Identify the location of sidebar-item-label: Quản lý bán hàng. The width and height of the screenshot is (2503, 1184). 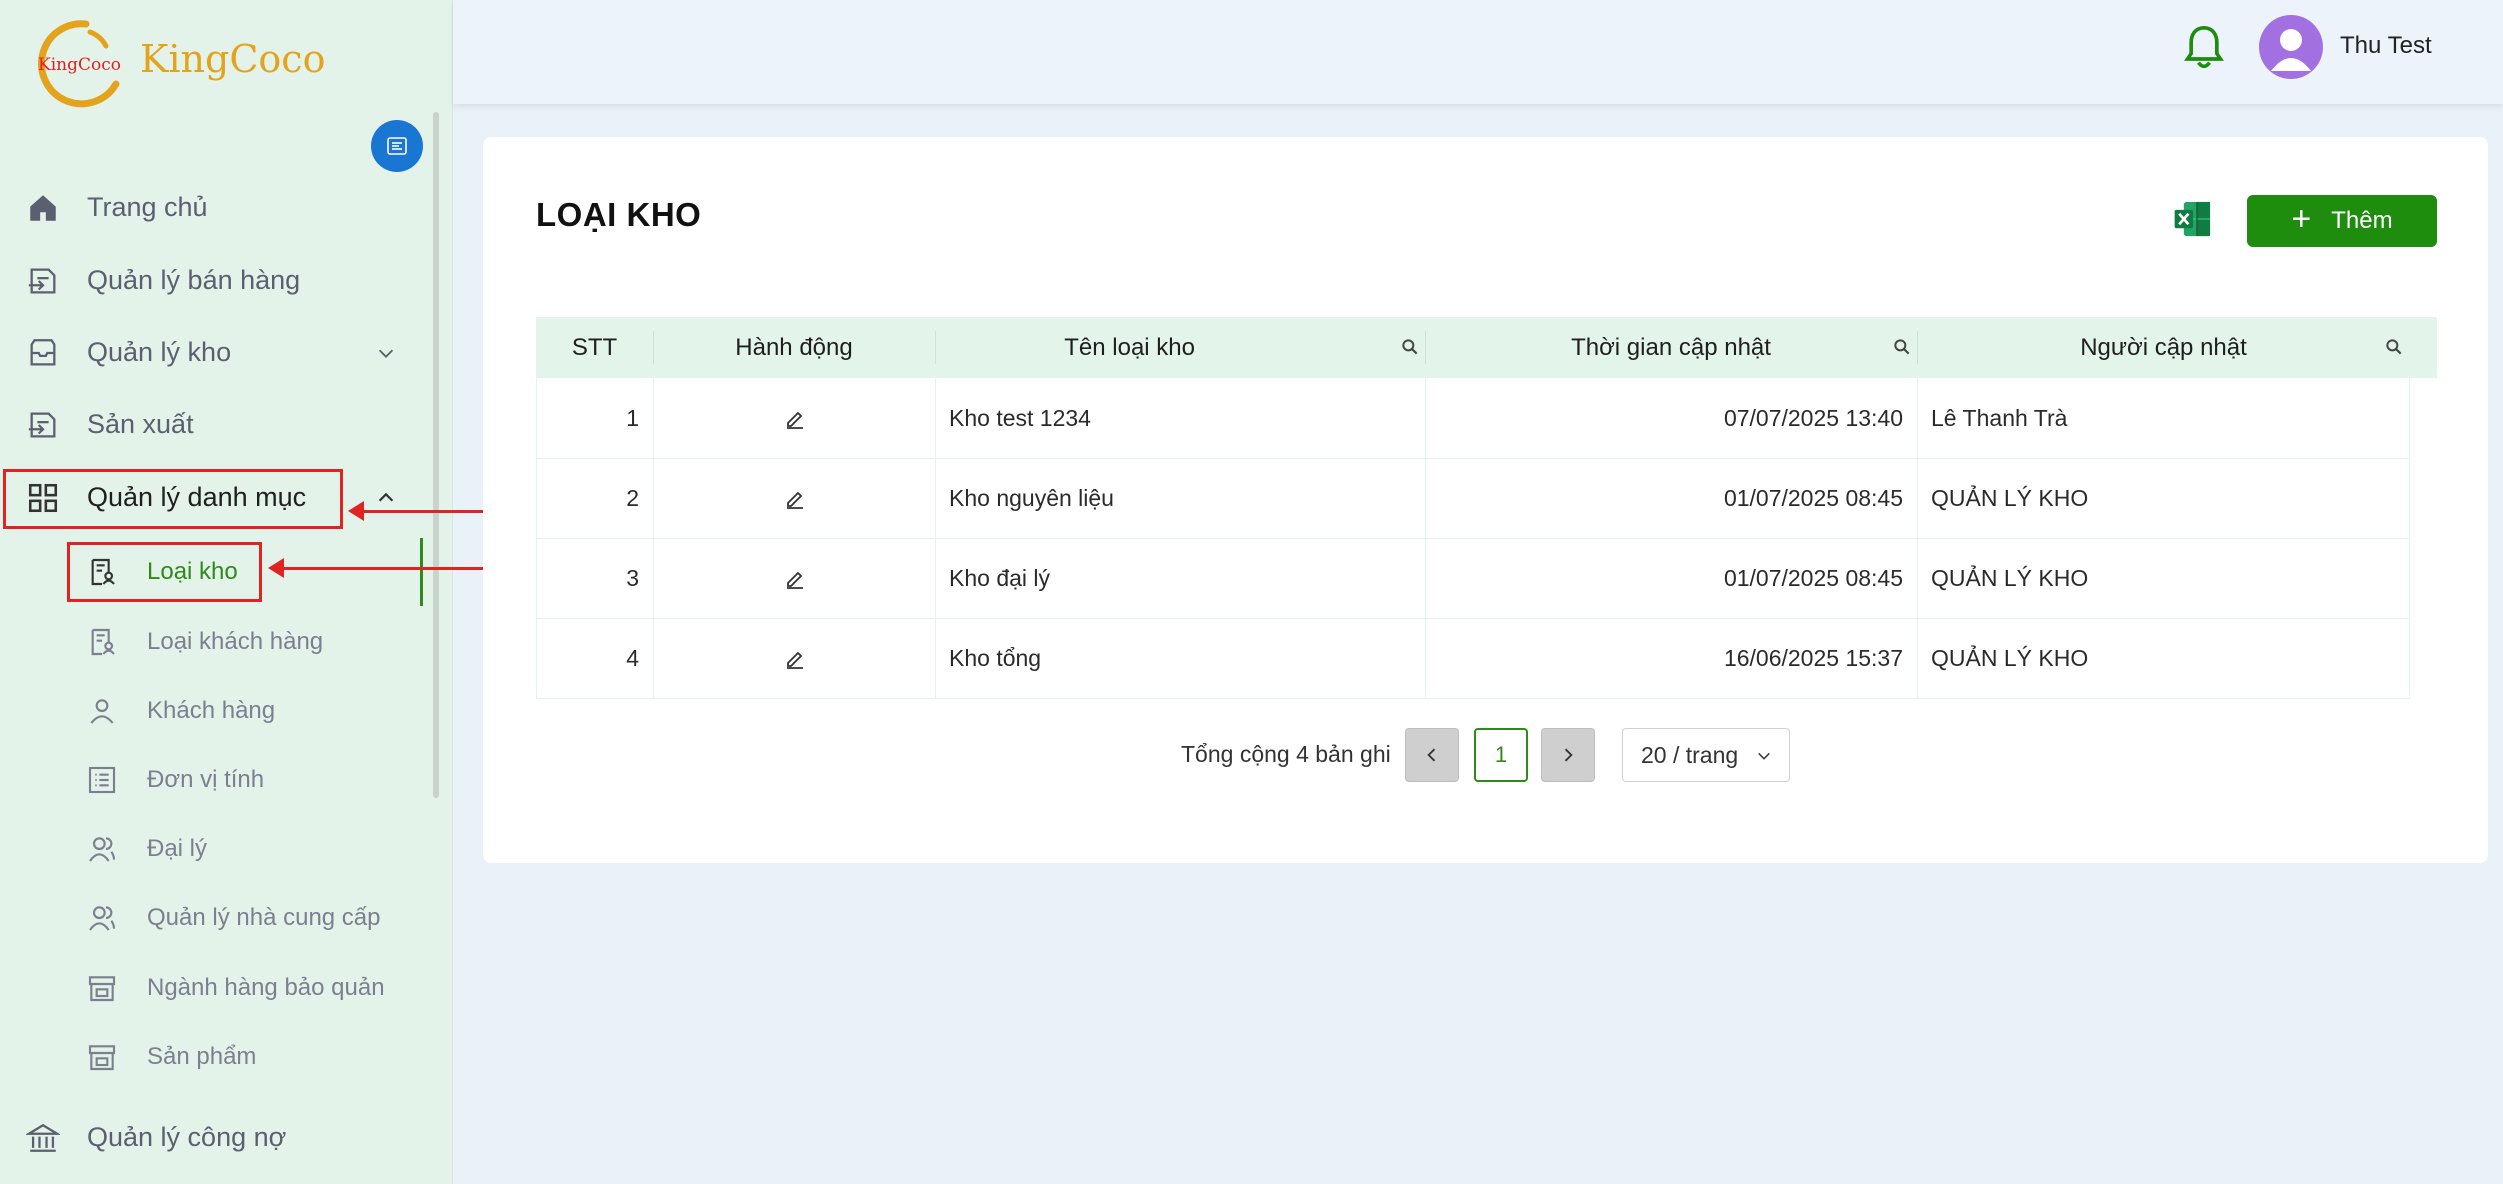
(194, 279).